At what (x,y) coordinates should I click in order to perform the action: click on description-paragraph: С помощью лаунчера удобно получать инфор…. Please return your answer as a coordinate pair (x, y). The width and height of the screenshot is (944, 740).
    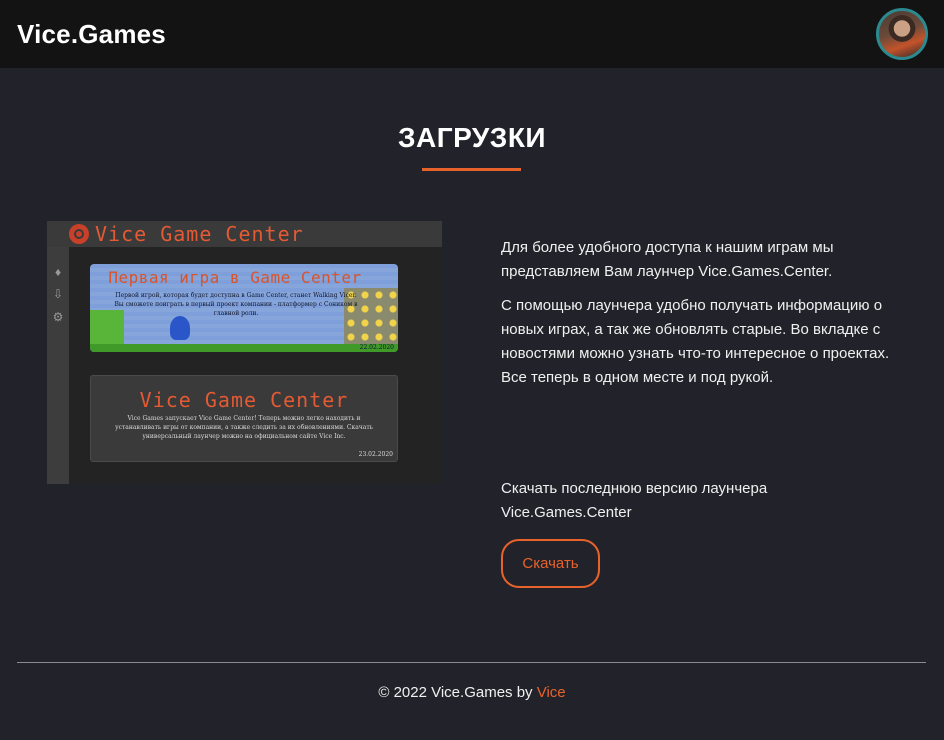
    Looking at the image, I should click on (695, 341).